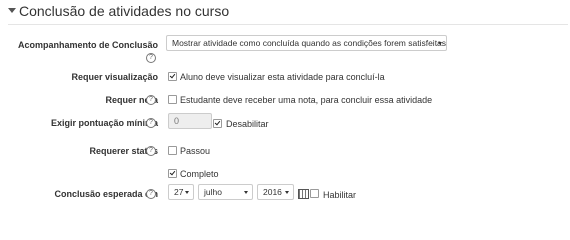  I want to click on day-select: 27, so click(181, 192).